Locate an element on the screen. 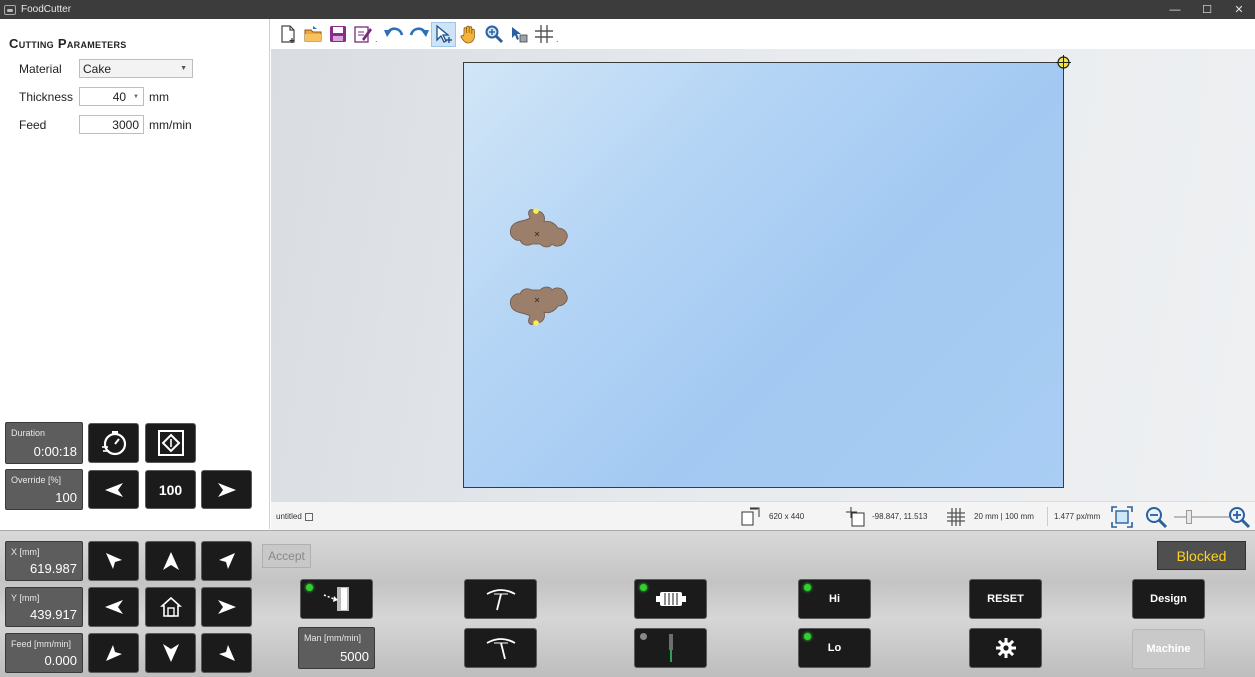 The image size is (1255, 677). jog-up-left-button is located at coordinates (113, 561).